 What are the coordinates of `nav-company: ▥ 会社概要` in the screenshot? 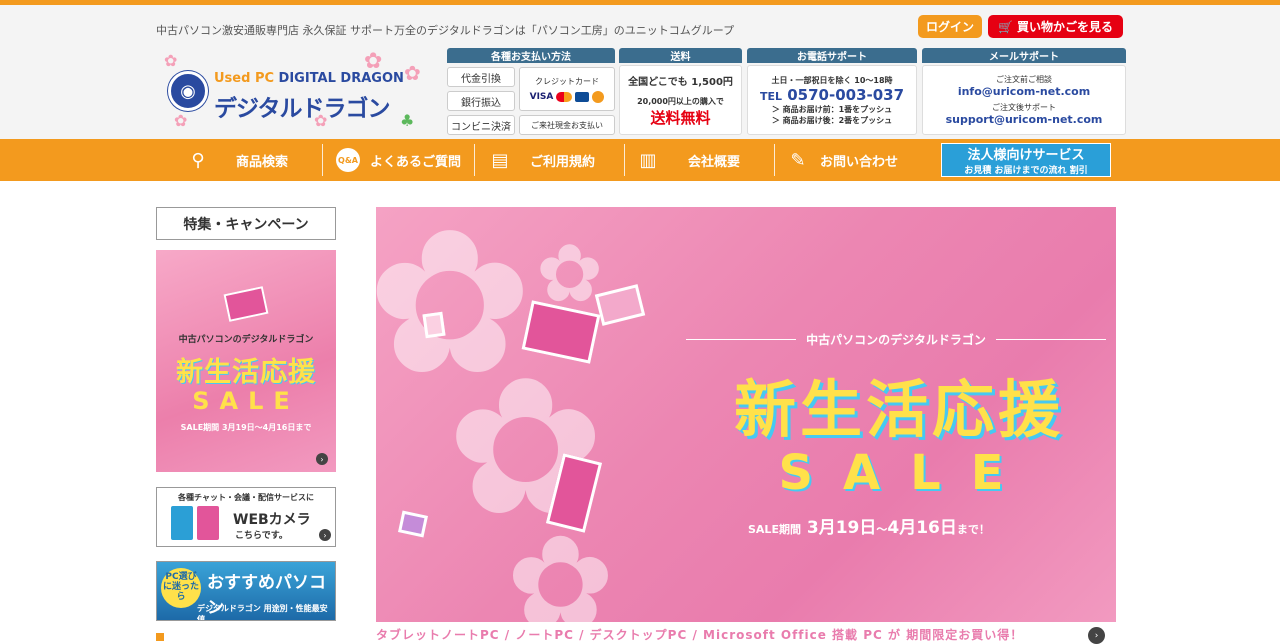 It's located at (688, 160).